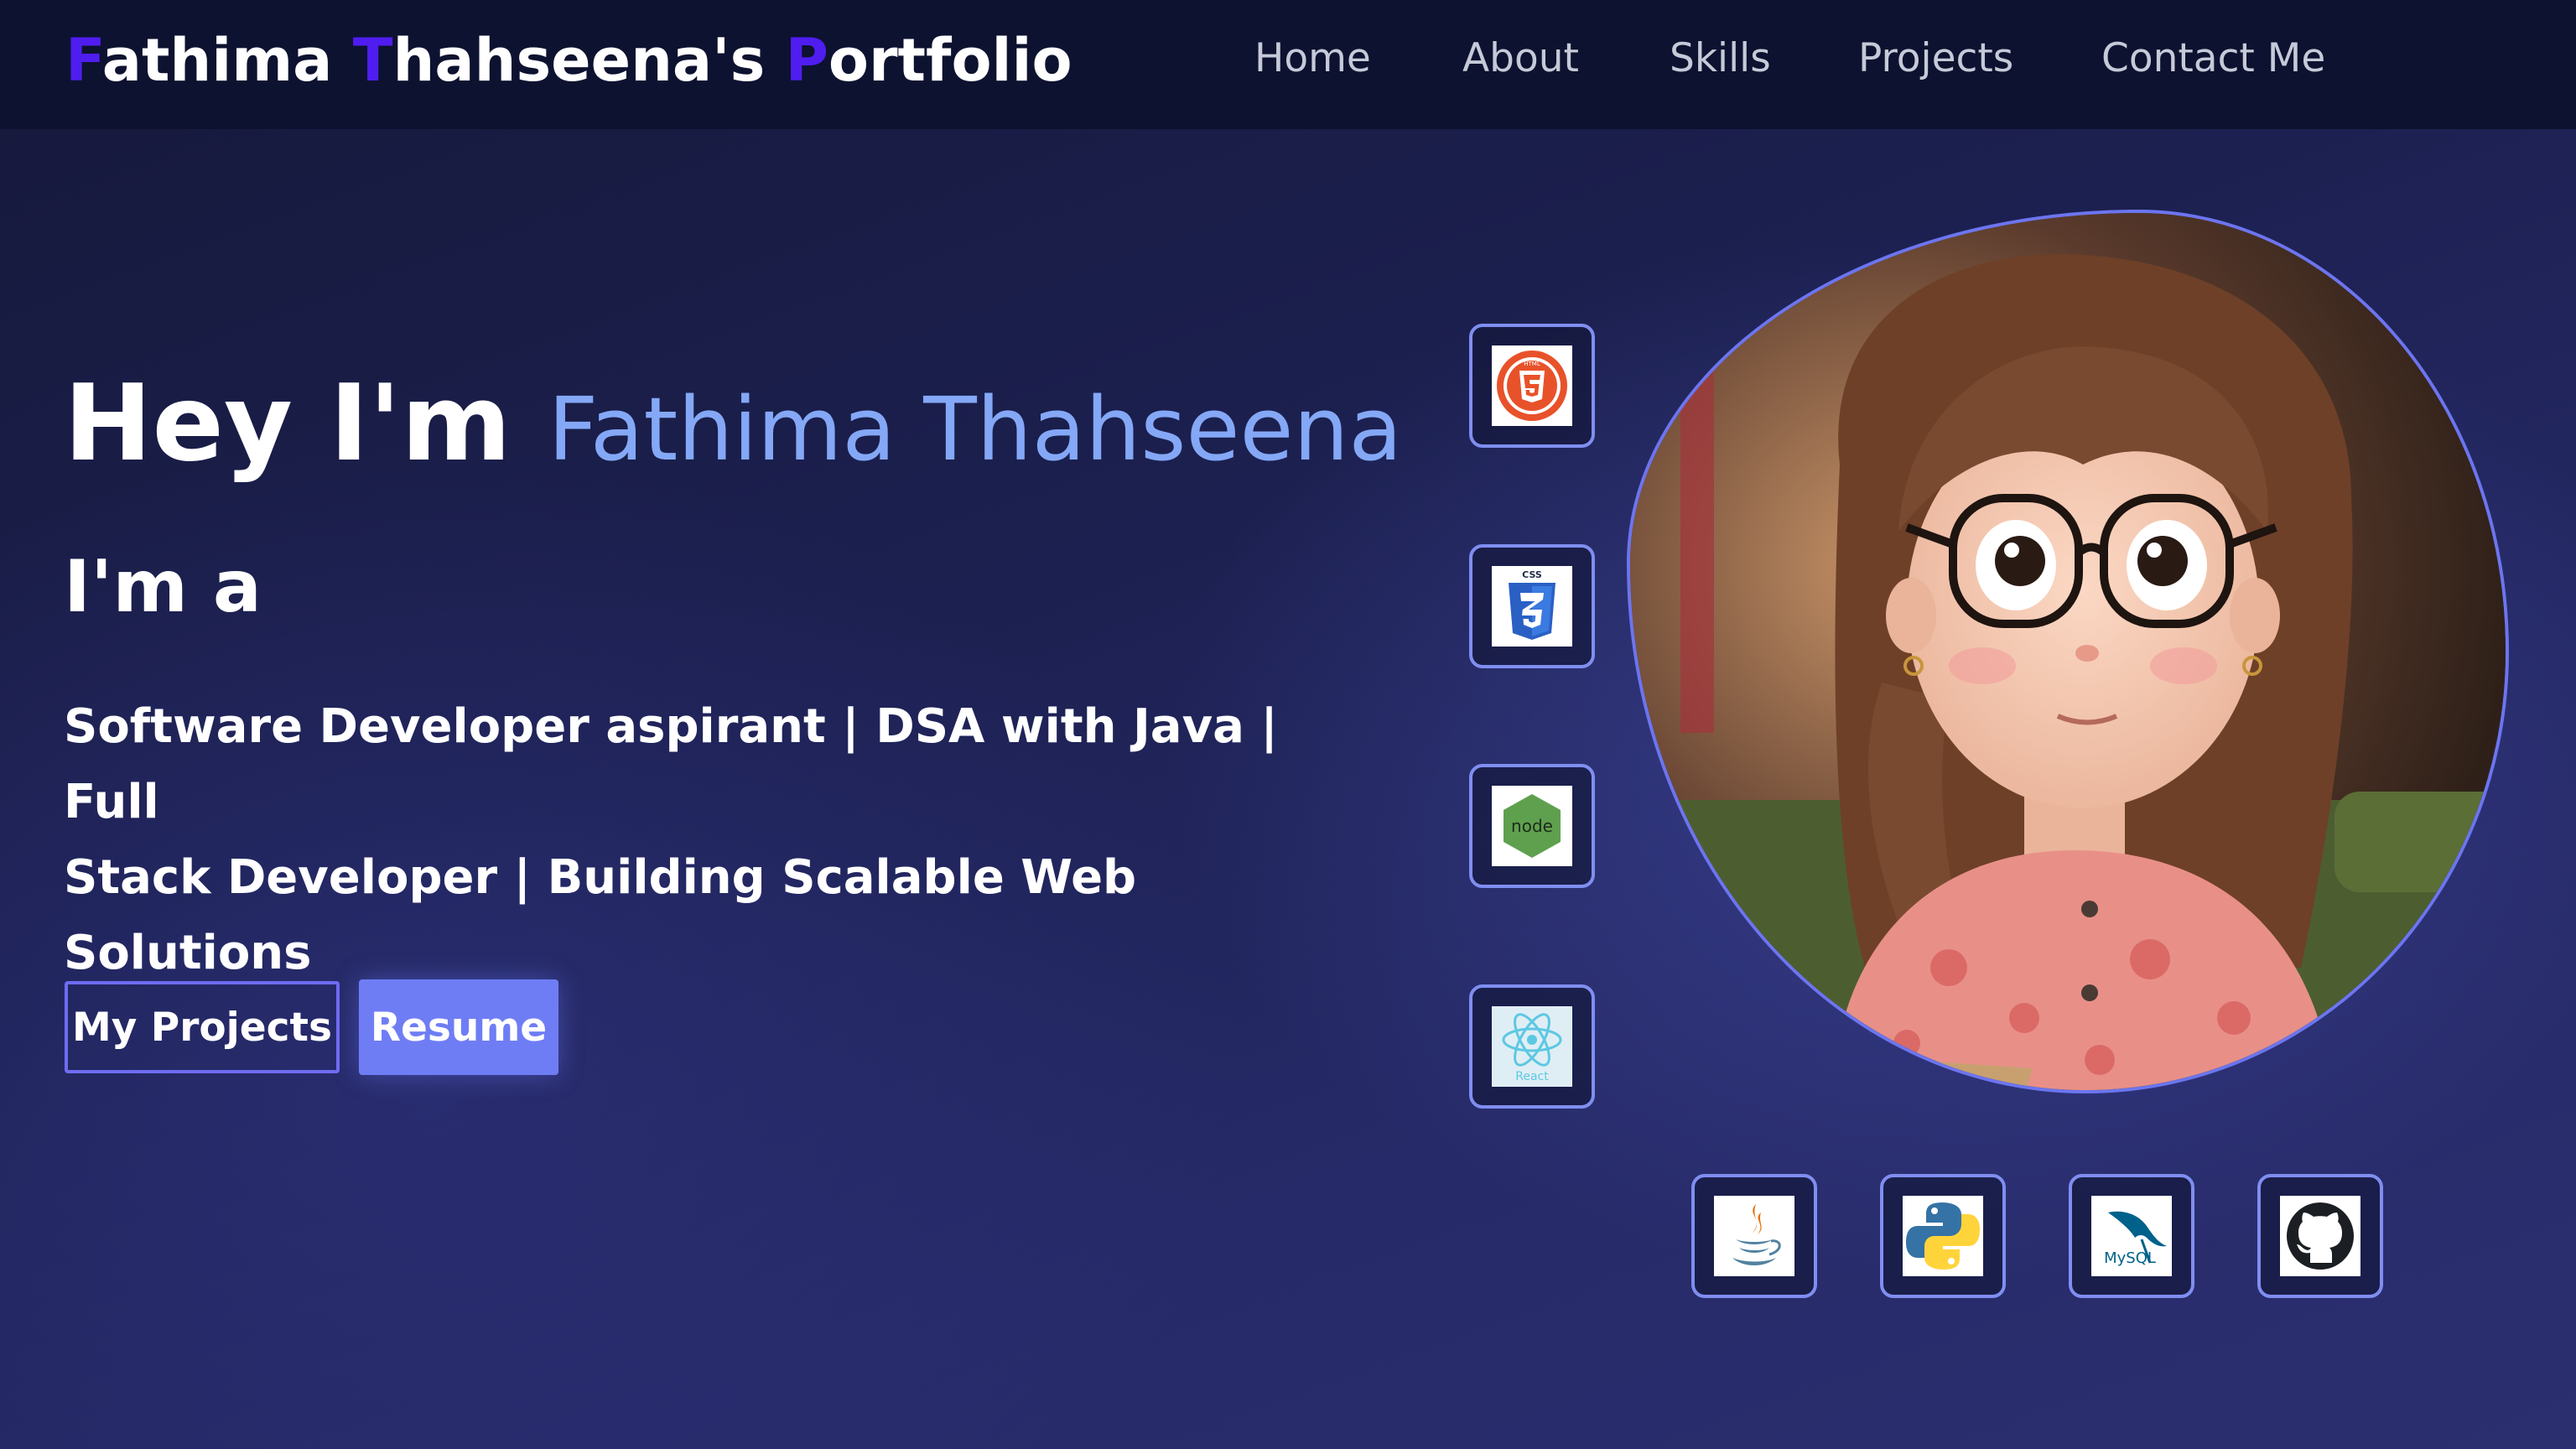  I want to click on brand-text-part: hahseena's, so click(589, 60).